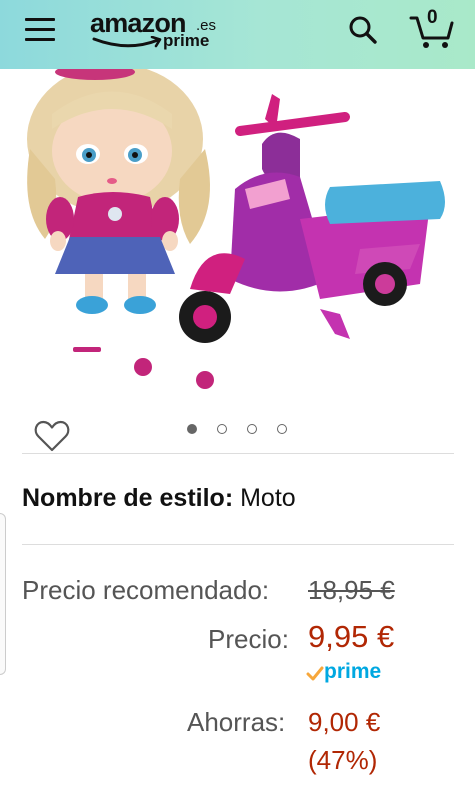 The width and height of the screenshot is (475, 795). I want to click on savings-label: Ahorras:, so click(236, 722).